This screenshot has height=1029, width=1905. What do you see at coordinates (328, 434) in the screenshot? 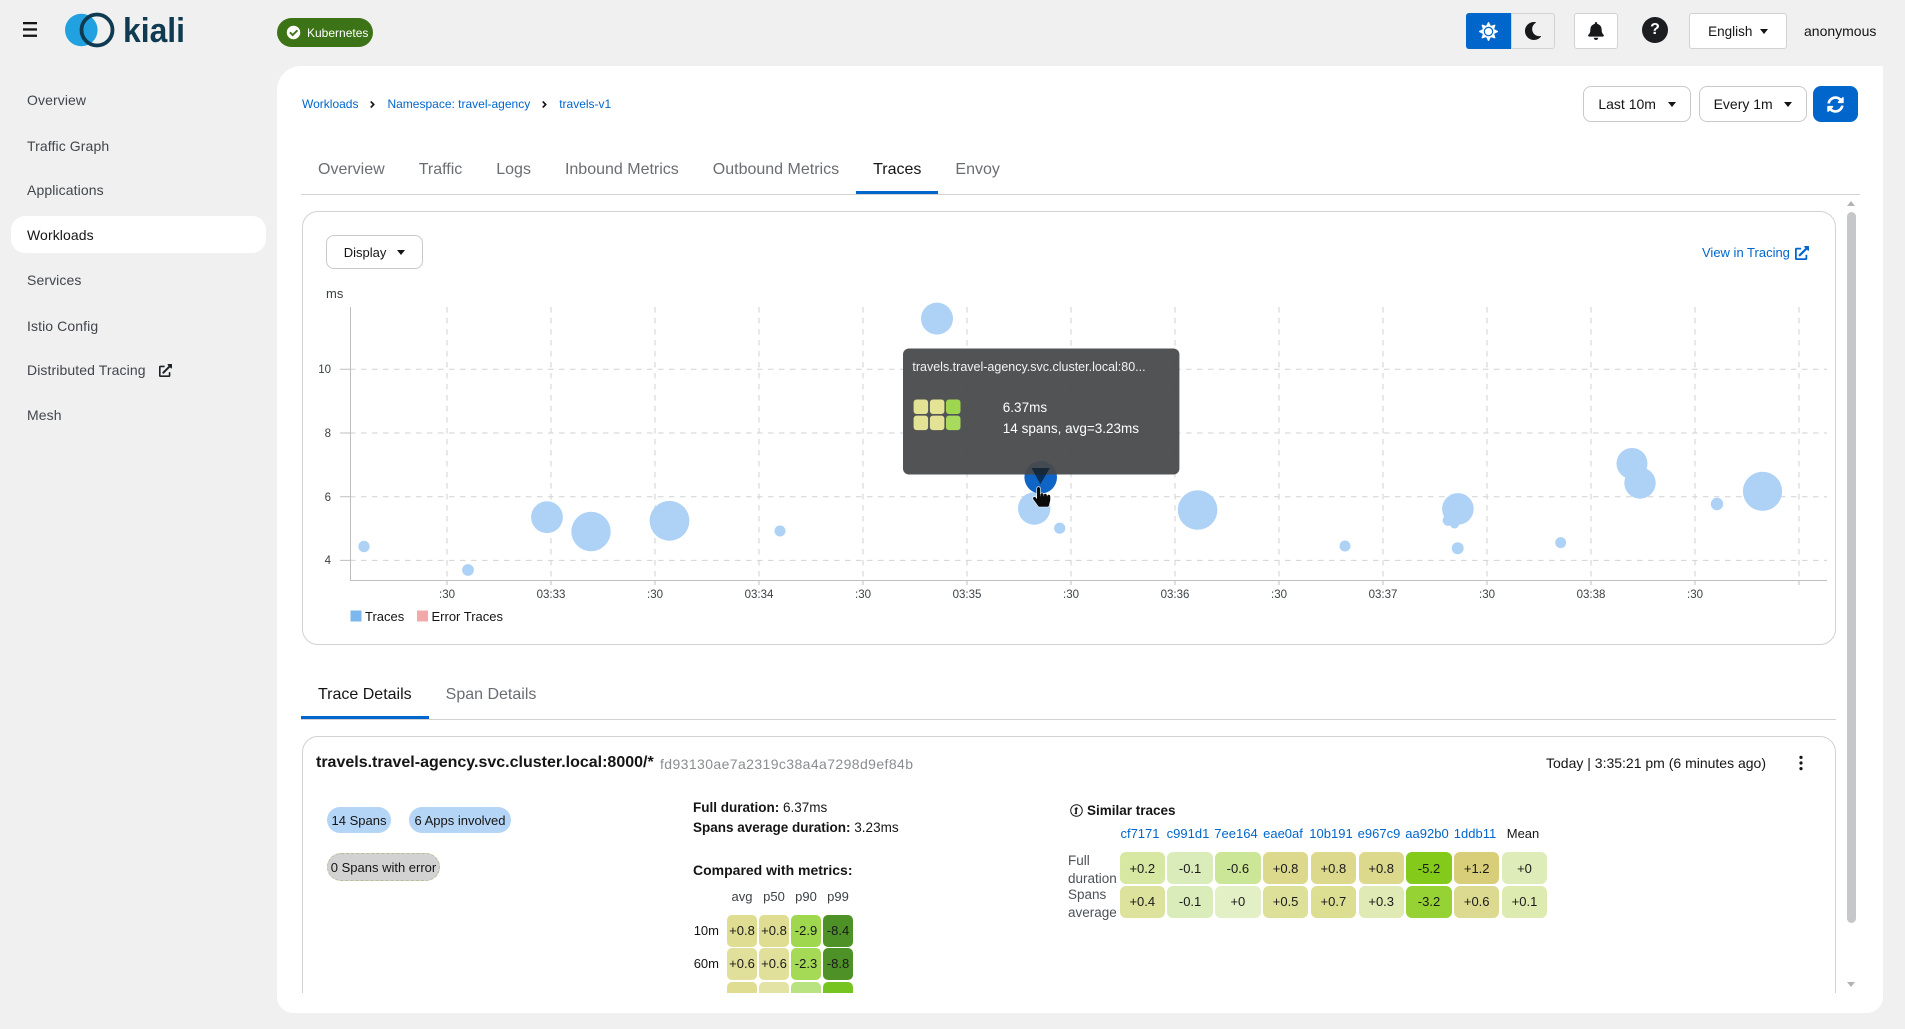
I see `svg-text: 8` at bounding box center [328, 434].